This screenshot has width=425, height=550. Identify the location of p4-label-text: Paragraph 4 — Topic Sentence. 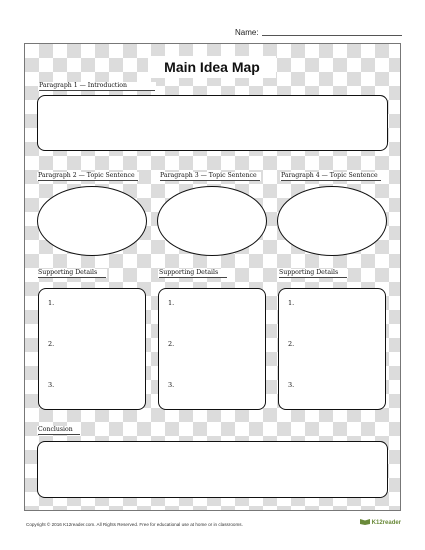
(329, 175).